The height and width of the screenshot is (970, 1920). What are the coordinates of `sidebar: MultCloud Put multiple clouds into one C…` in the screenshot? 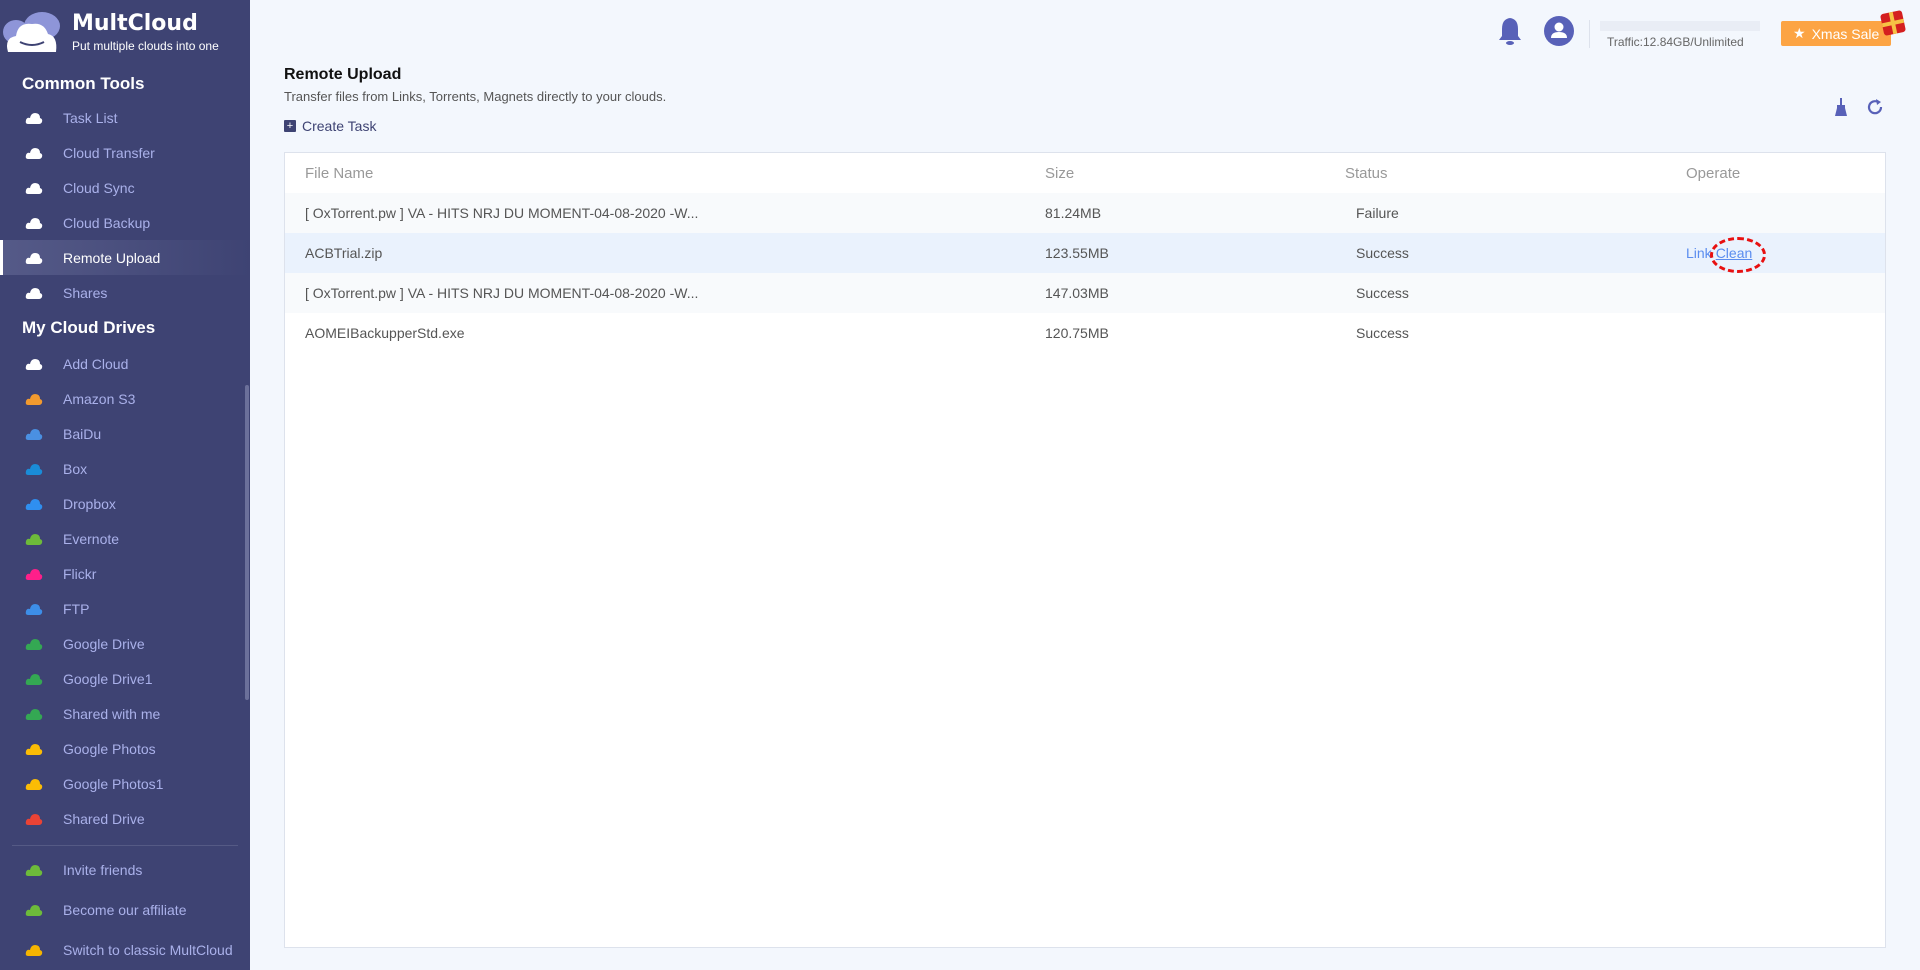 It's located at (125, 485).